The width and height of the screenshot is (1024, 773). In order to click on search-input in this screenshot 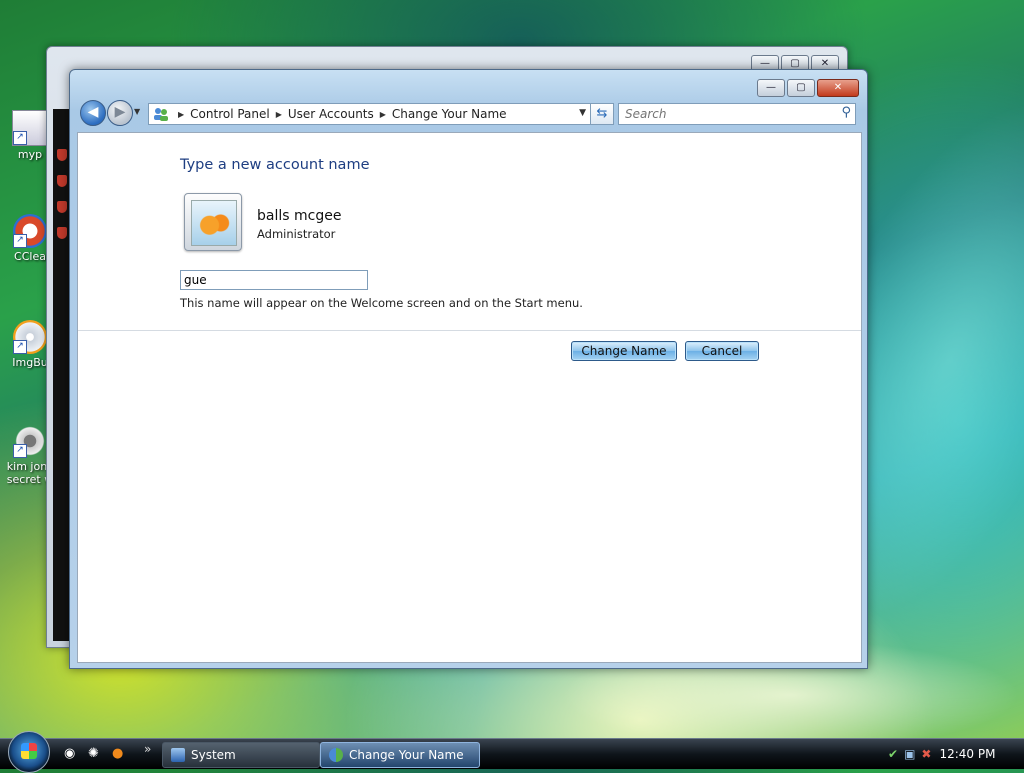, I will do `click(725, 114)`.